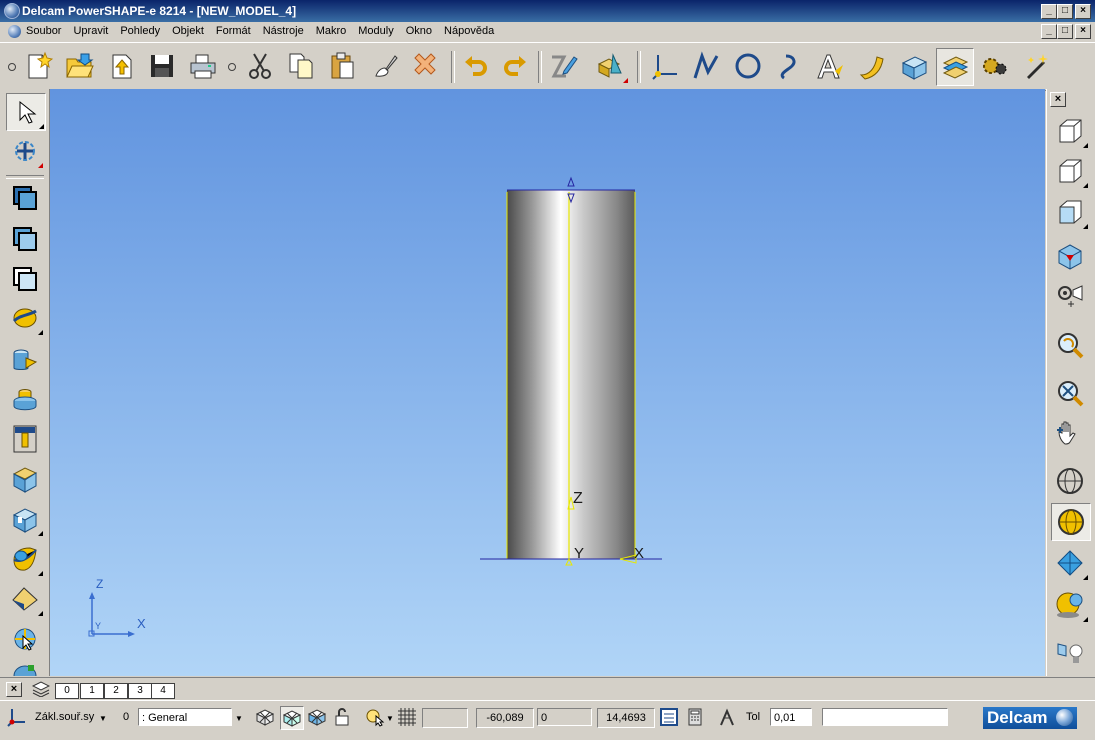  What do you see at coordinates (25, 439) in the screenshot?
I see `component-icon` at bounding box center [25, 439].